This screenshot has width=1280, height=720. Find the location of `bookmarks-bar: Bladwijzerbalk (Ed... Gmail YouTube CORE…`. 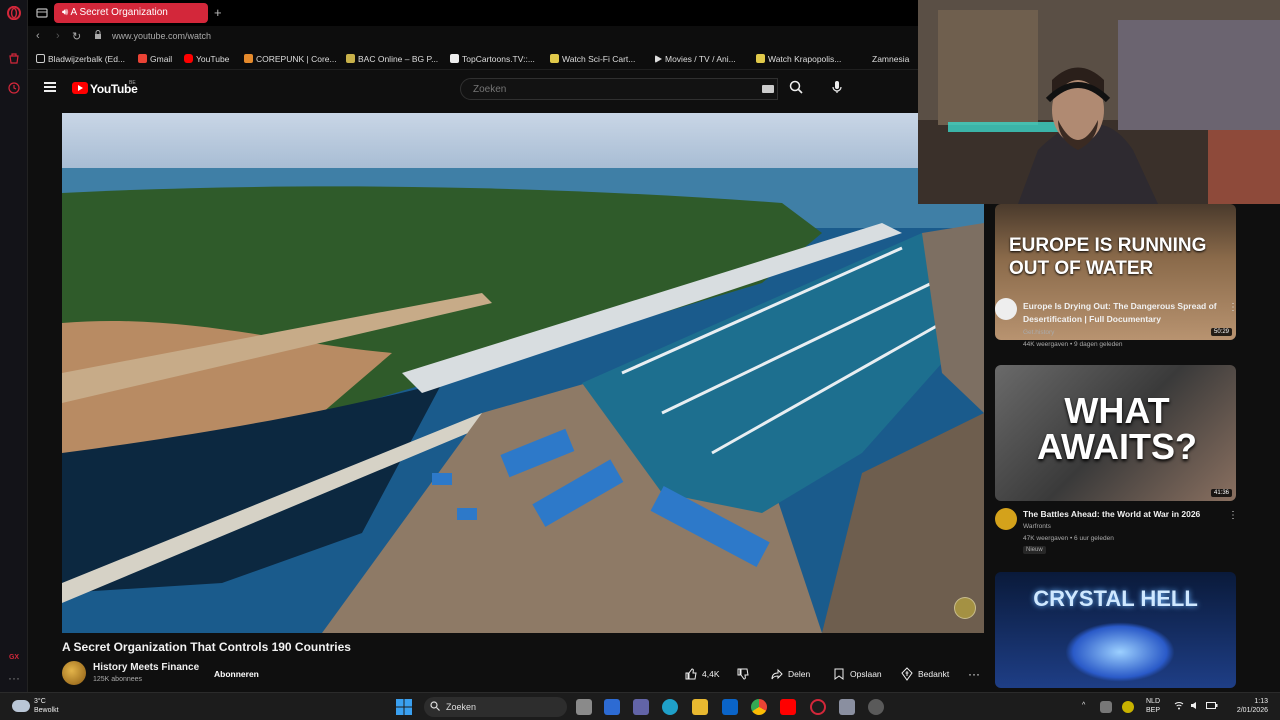

bookmarks-bar: Bladwijzerbalk (Ed... Gmail YouTube CORE… is located at coordinates (473, 60).